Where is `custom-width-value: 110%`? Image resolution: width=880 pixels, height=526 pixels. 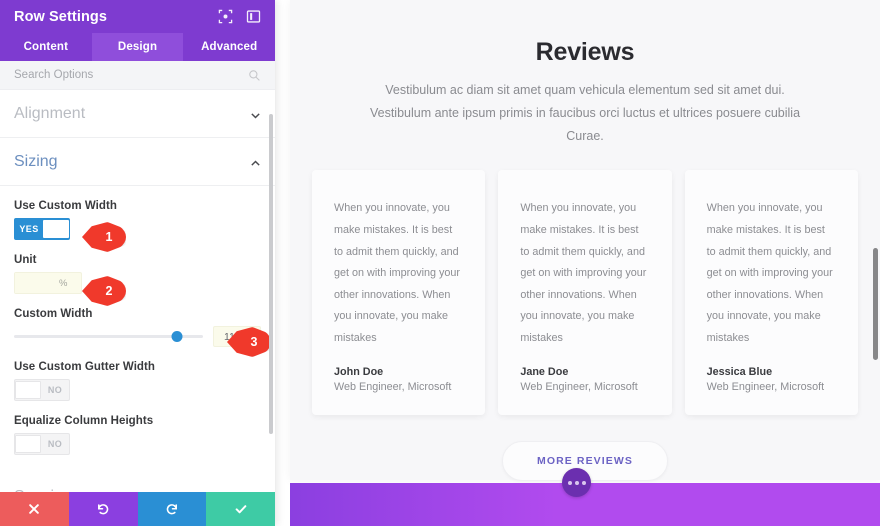 custom-width-value: 110% is located at coordinates (237, 336).